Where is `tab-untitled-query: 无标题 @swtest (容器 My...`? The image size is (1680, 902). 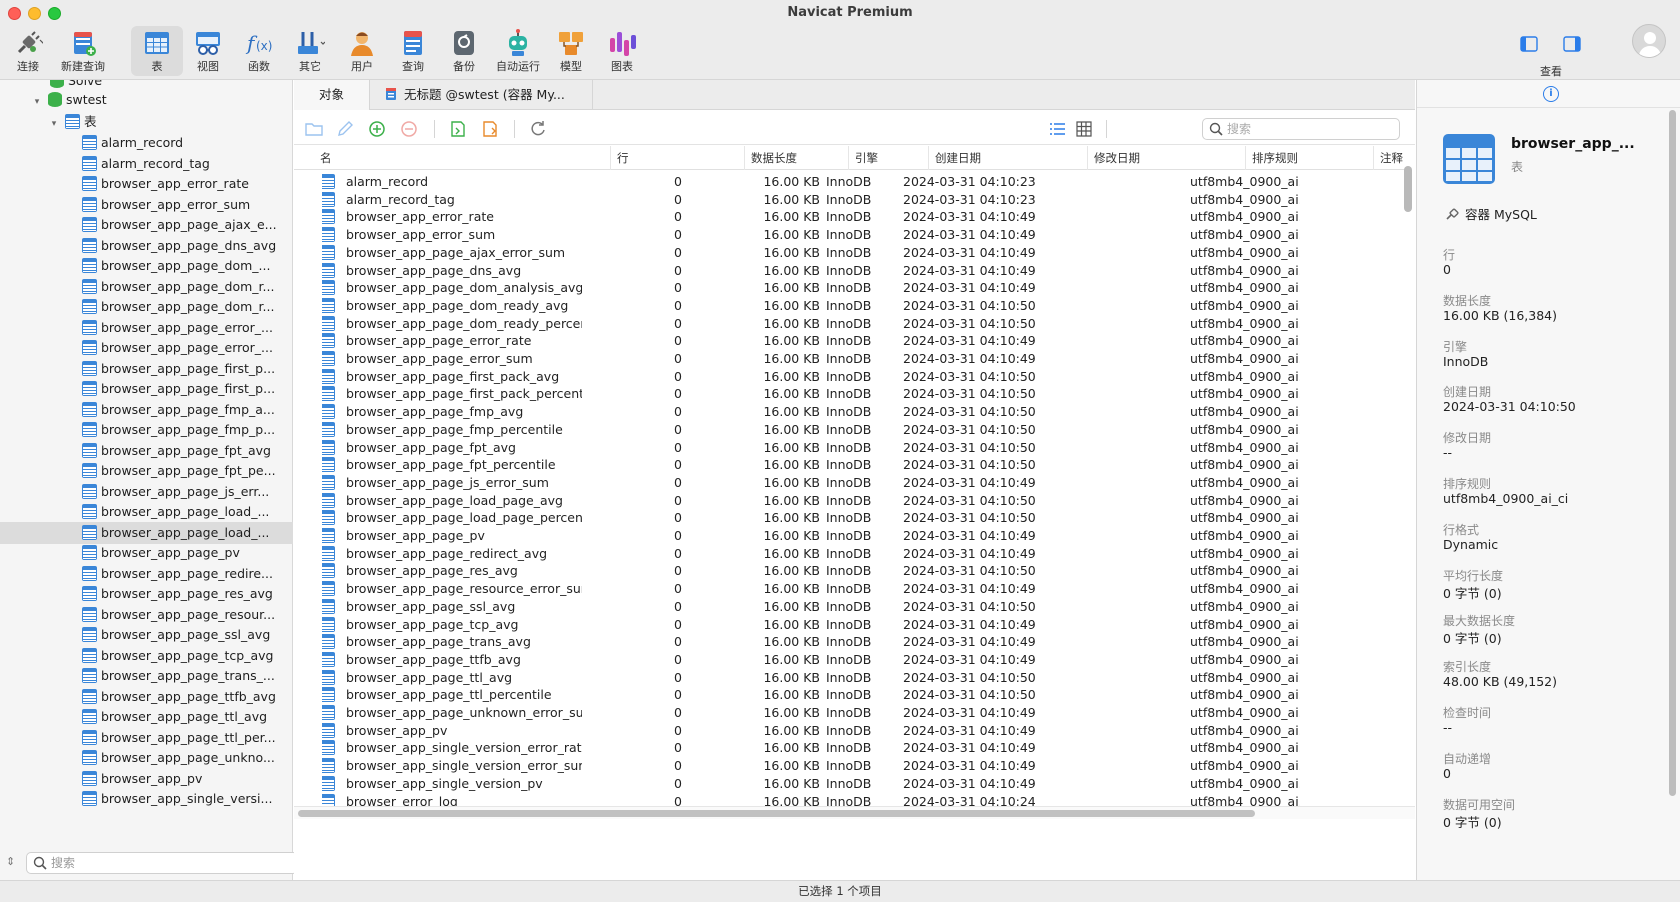 tab-untitled-query: 无标题 @swtest (容器 My... is located at coordinates (481, 95).